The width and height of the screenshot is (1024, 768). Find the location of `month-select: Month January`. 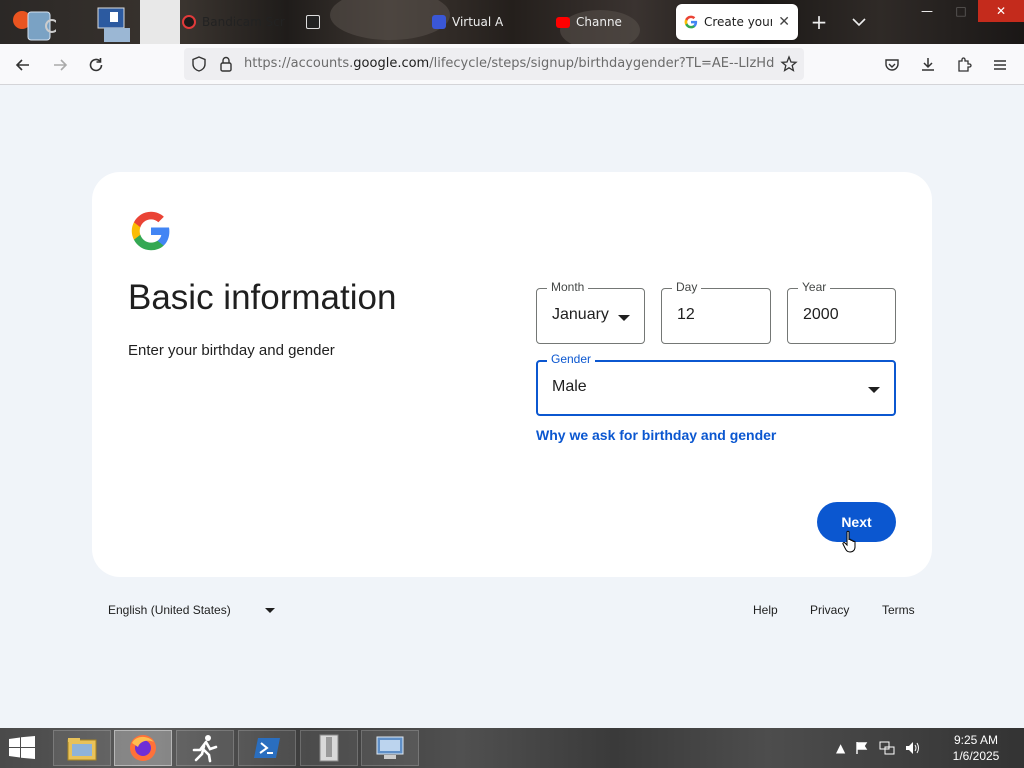

month-select: Month January is located at coordinates (590, 312).